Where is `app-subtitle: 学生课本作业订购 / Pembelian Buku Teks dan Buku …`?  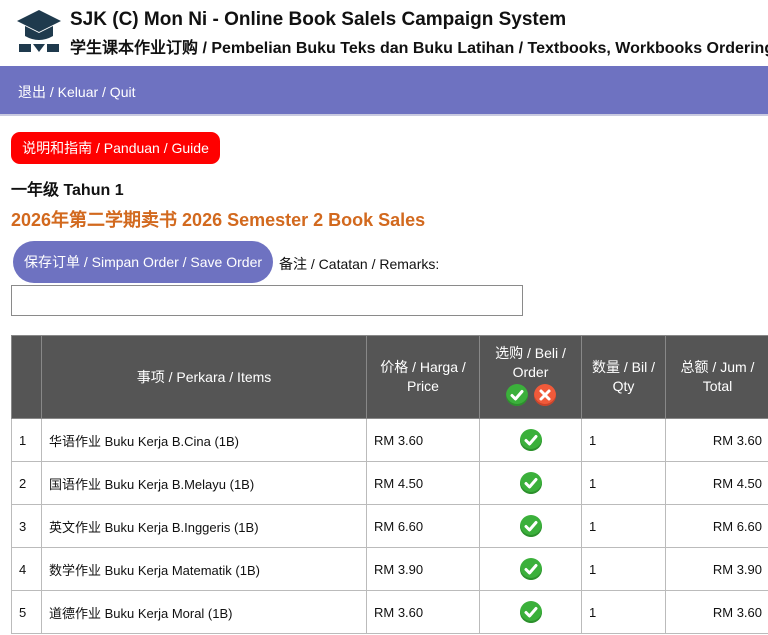 app-subtitle: 学生课本作业订购 / Pembelian Buku Teks dan Buku … is located at coordinates (419, 48).